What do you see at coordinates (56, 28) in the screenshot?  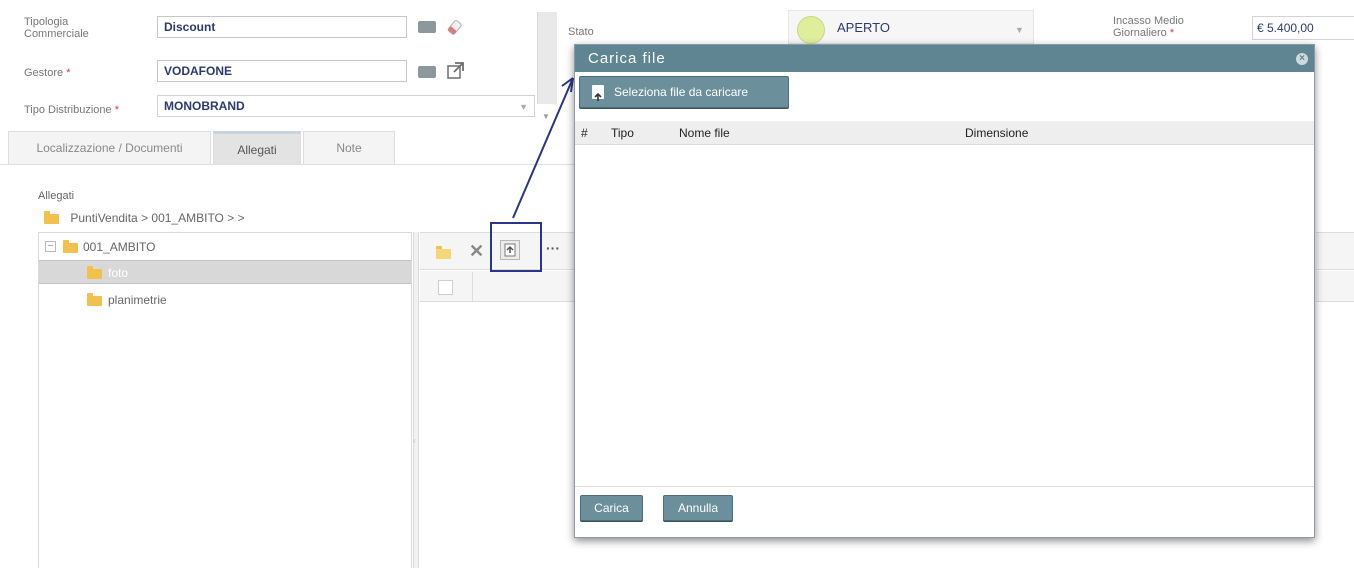 I see `tipologia-commerciale-label: Tipologia Commerciale` at bounding box center [56, 28].